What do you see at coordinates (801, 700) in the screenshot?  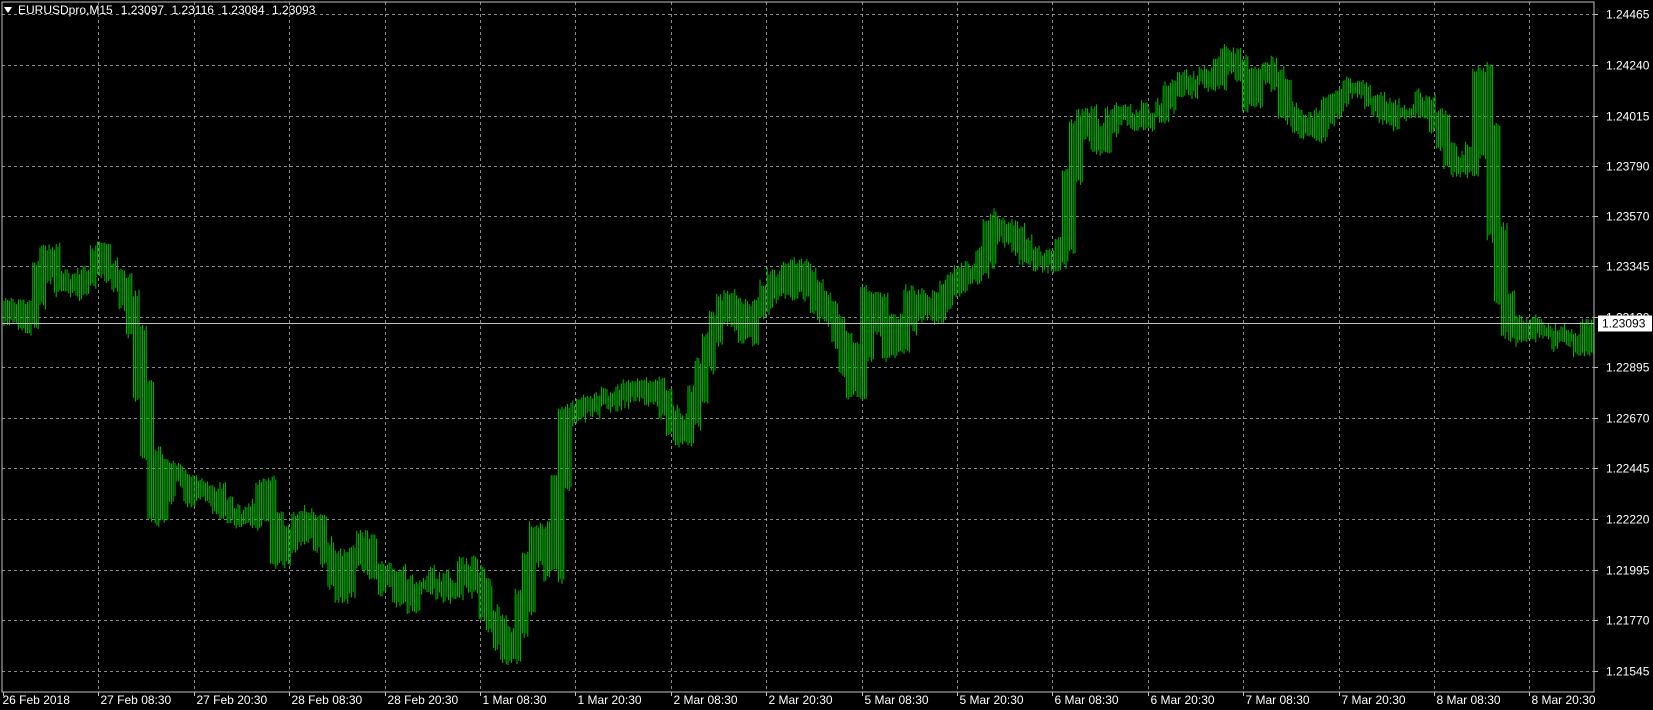 I see `x-tick-label: 2 Mar 20:30` at bounding box center [801, 700].